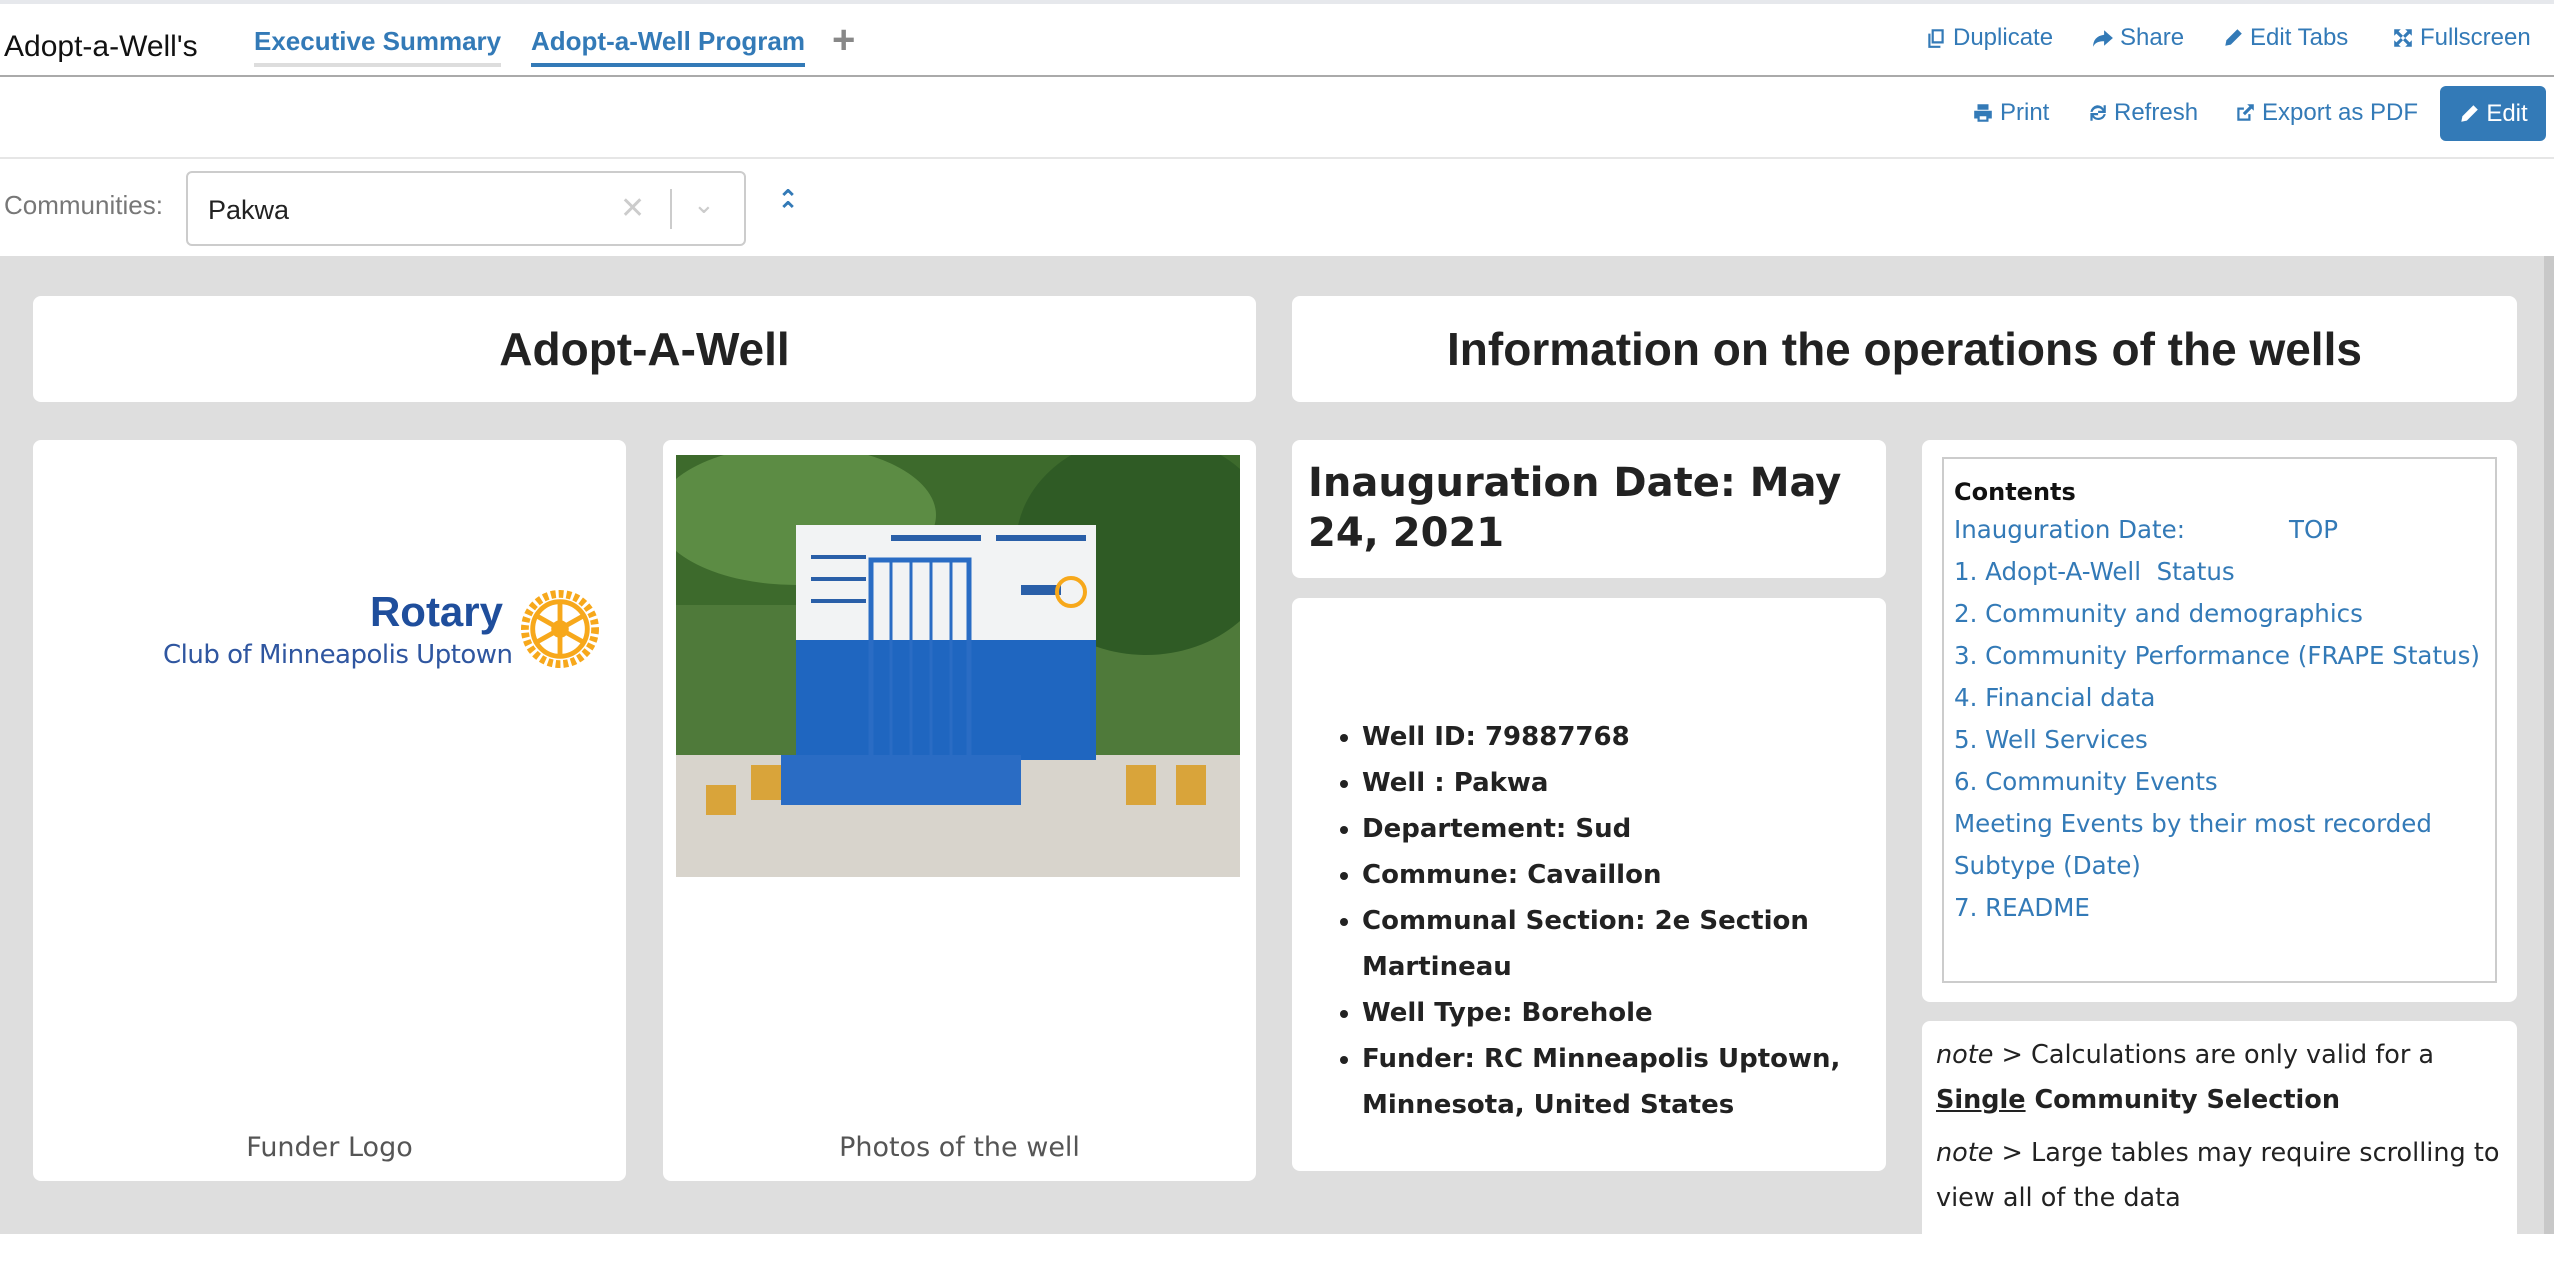 This screenshot has height=1261, width=2554. Describe the element at coordinates (958, 666) in the screenshot. I see `well-photo` at that location.